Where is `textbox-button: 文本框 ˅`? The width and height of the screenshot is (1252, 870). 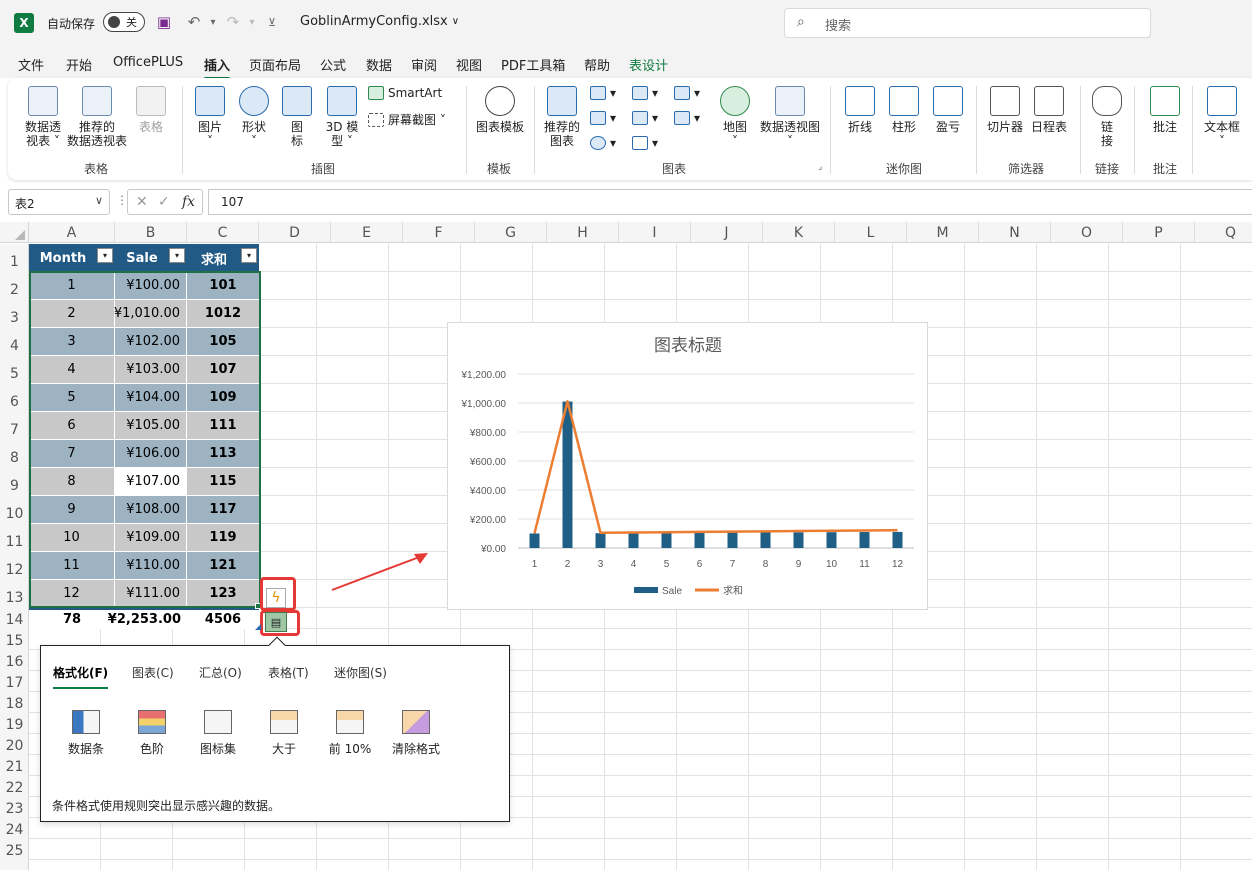
textbox-button: 文本框 ˅ is located at coordinates (1222, 117).